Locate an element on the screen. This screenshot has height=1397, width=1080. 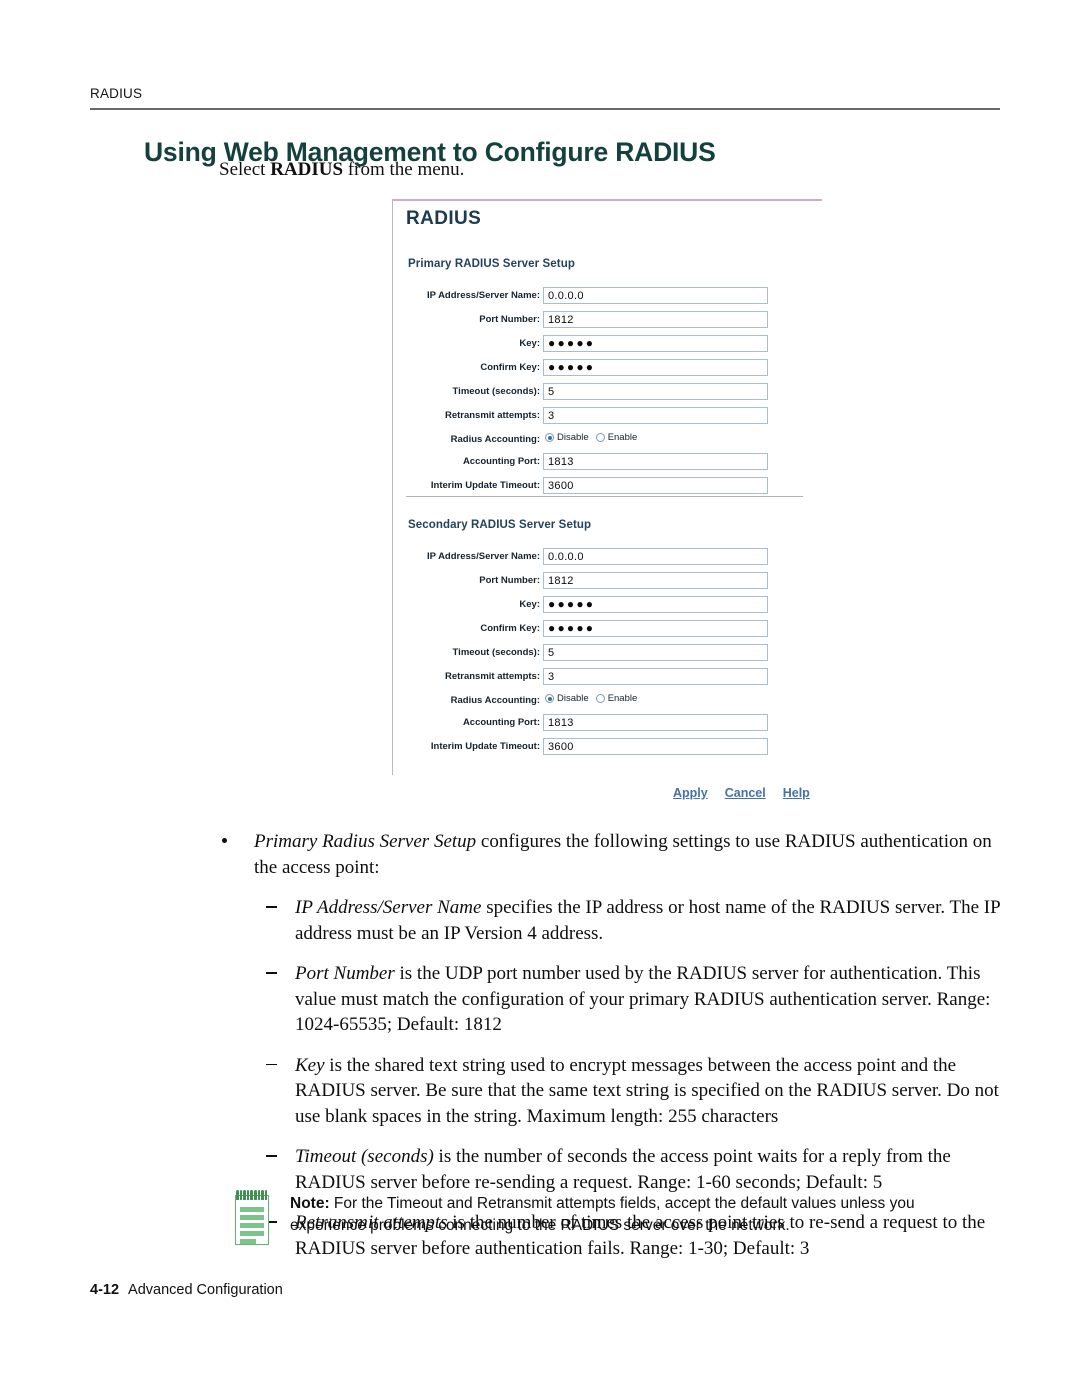
footer-section: Advanced Configuration is located at coordinates (205, 1290).